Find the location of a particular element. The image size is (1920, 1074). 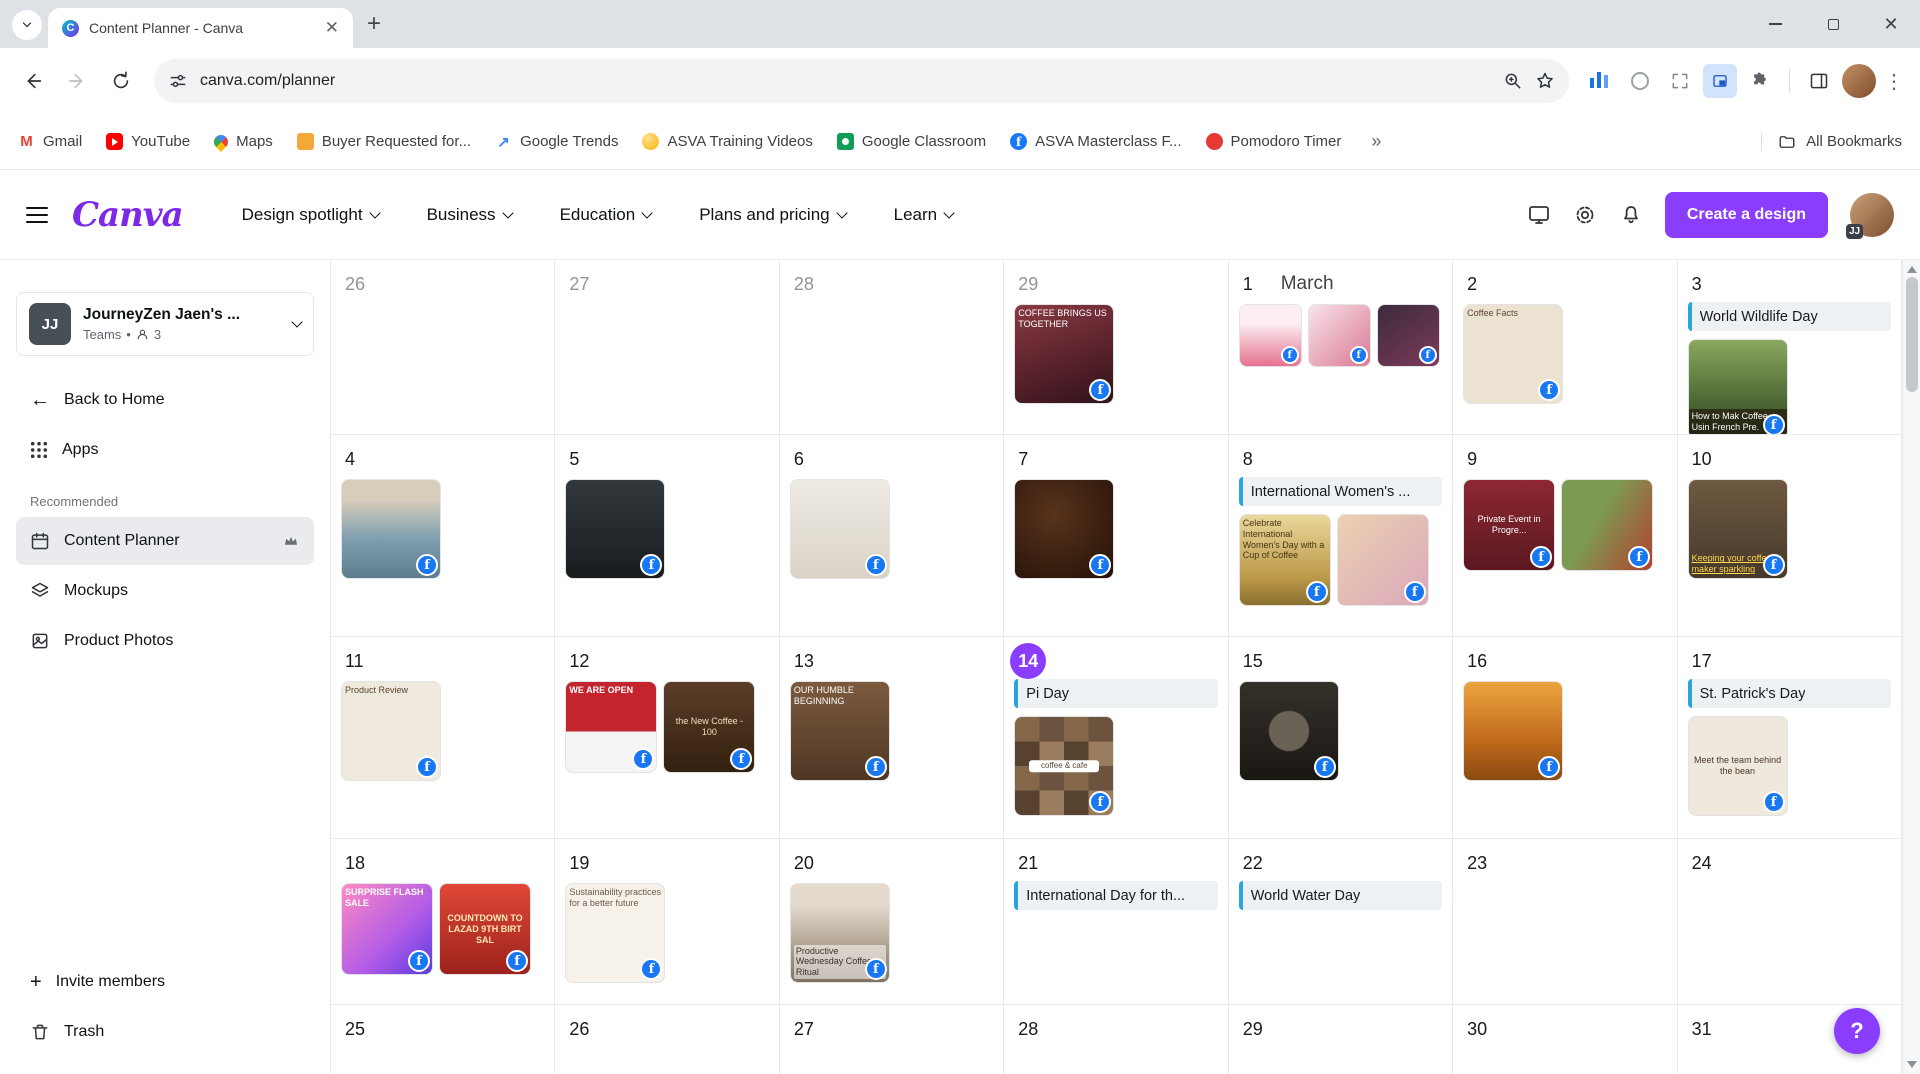

desktop-app-icon is located at coordinates (1539, 215).